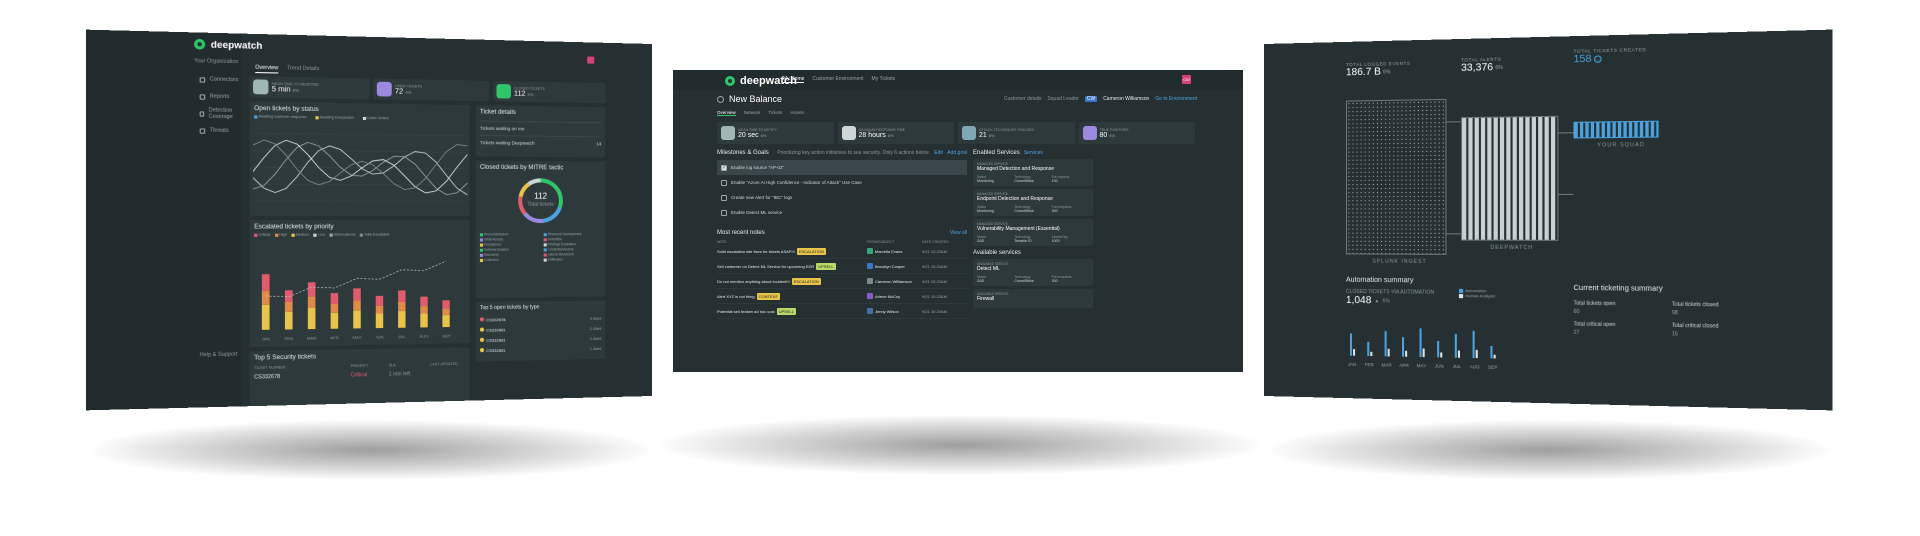 The image size is (1920, 536). What do you see at coordinates (1363, 72) in the screenshot?
I see `funnel-stat-value: 186.7 B` at bounding box center [1363, 72].